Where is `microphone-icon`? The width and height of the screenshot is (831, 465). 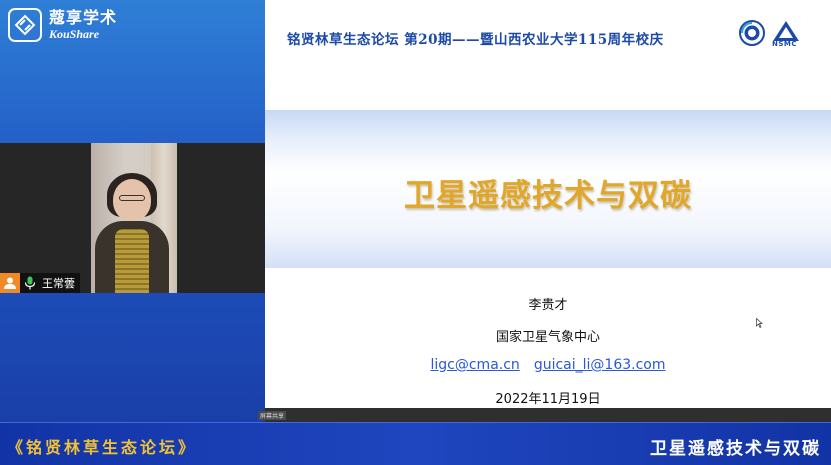
microphone-icon is located at coordinates (30, 283).